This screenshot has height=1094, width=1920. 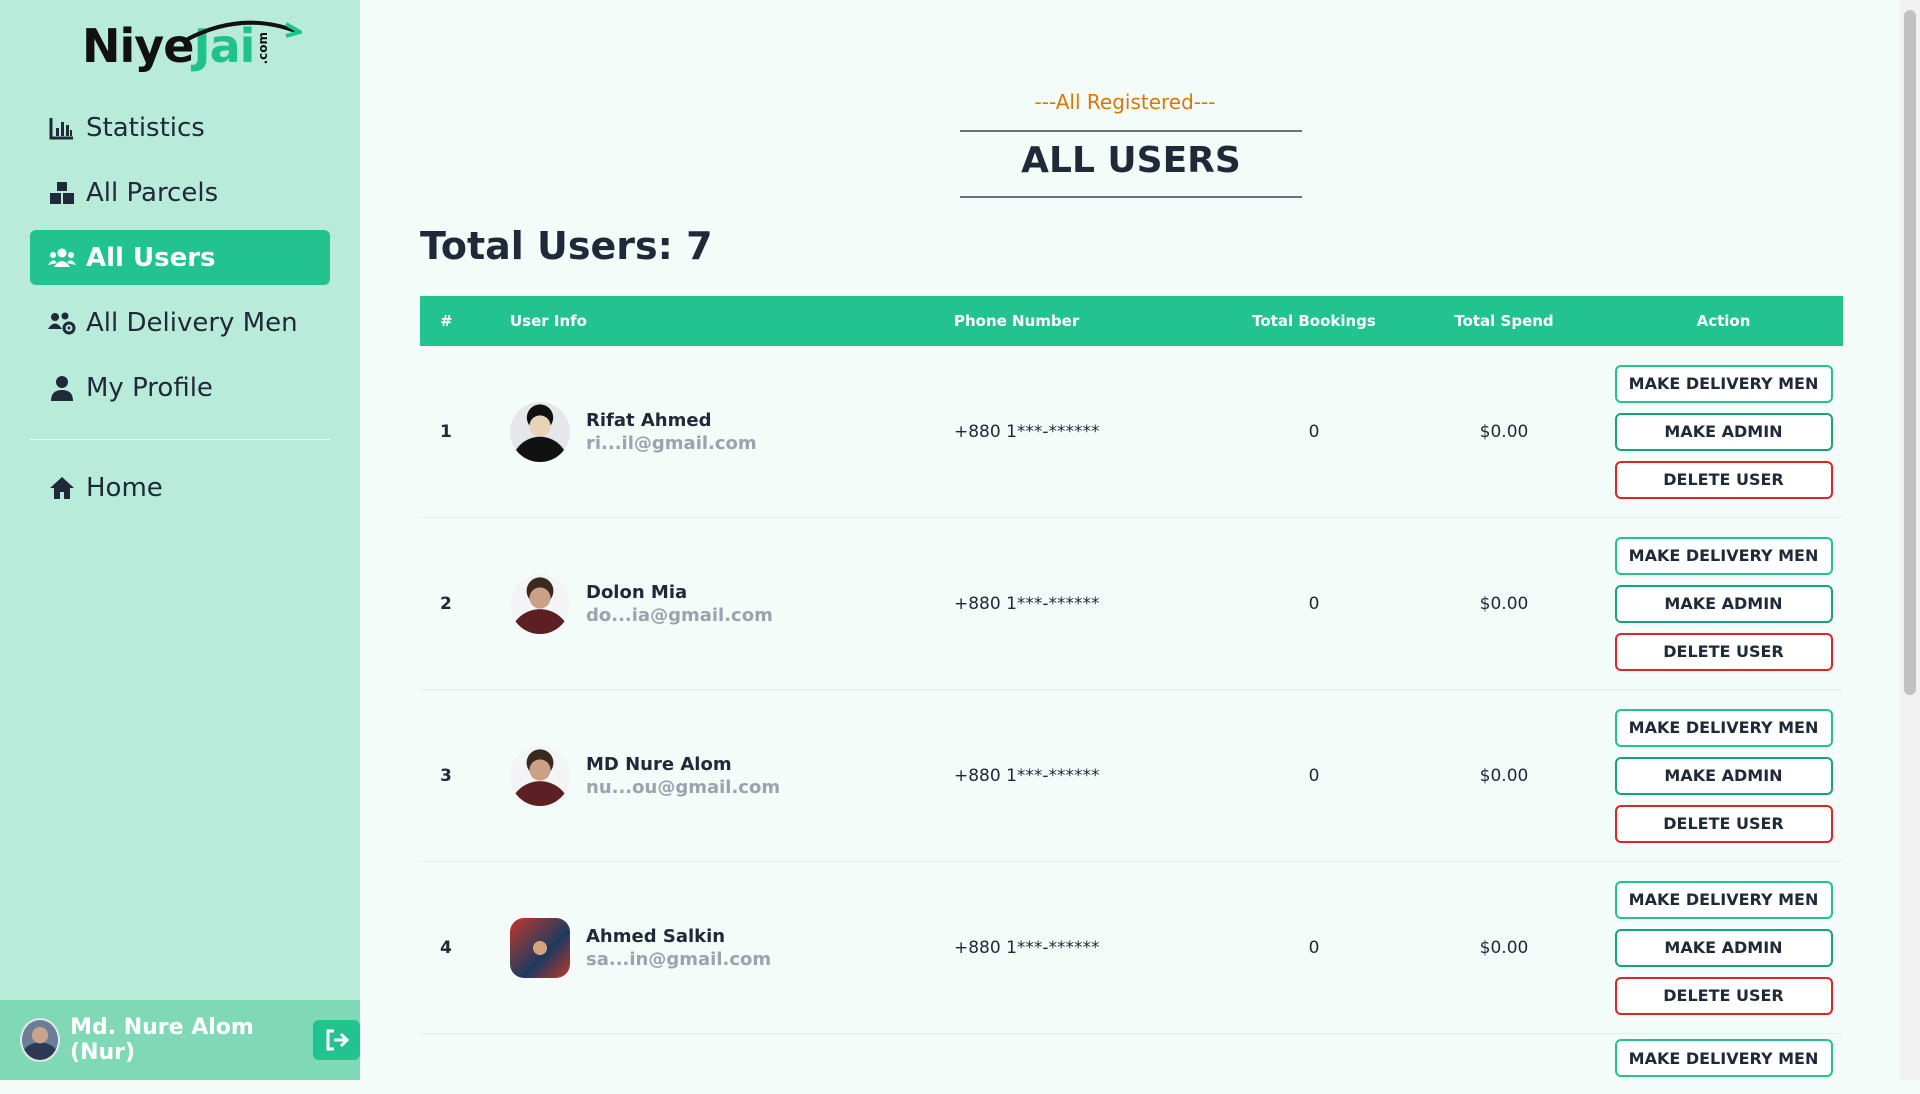 I want to click on logout-icon, so click(x=337, y=1040).